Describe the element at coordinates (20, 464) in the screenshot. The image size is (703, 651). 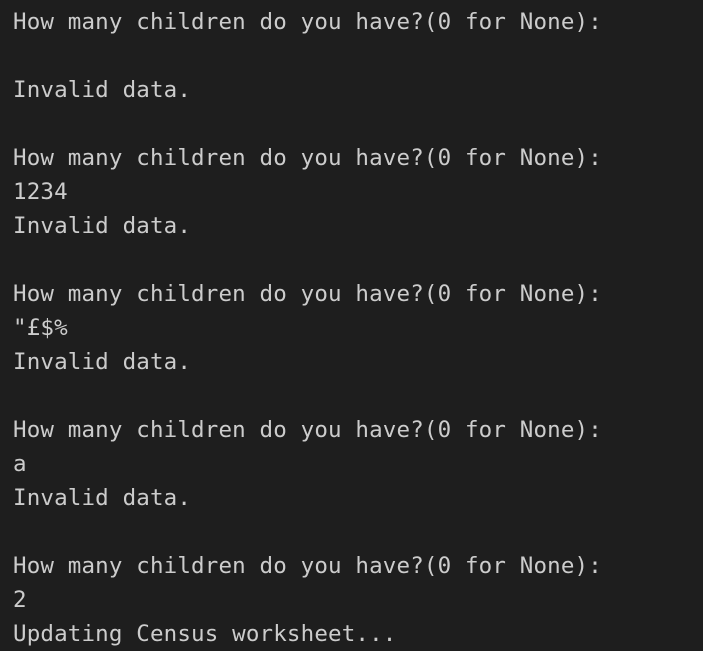
I see `input-line: a` at that location.